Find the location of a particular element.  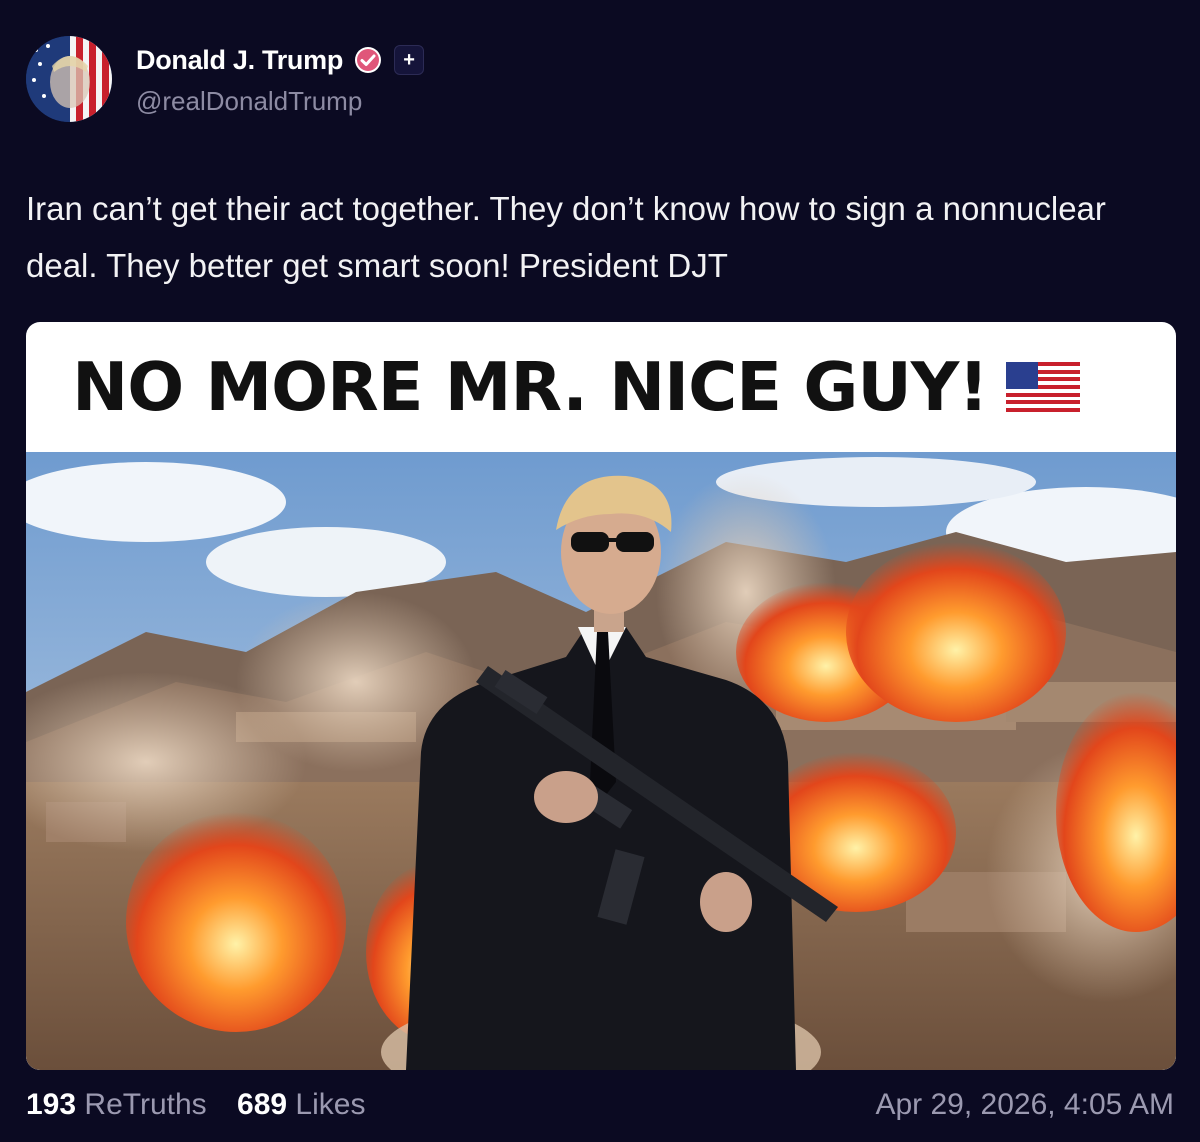

media-headline-bar: NO MORE MR. NICE GUY! is located at coordinates (601, 387).